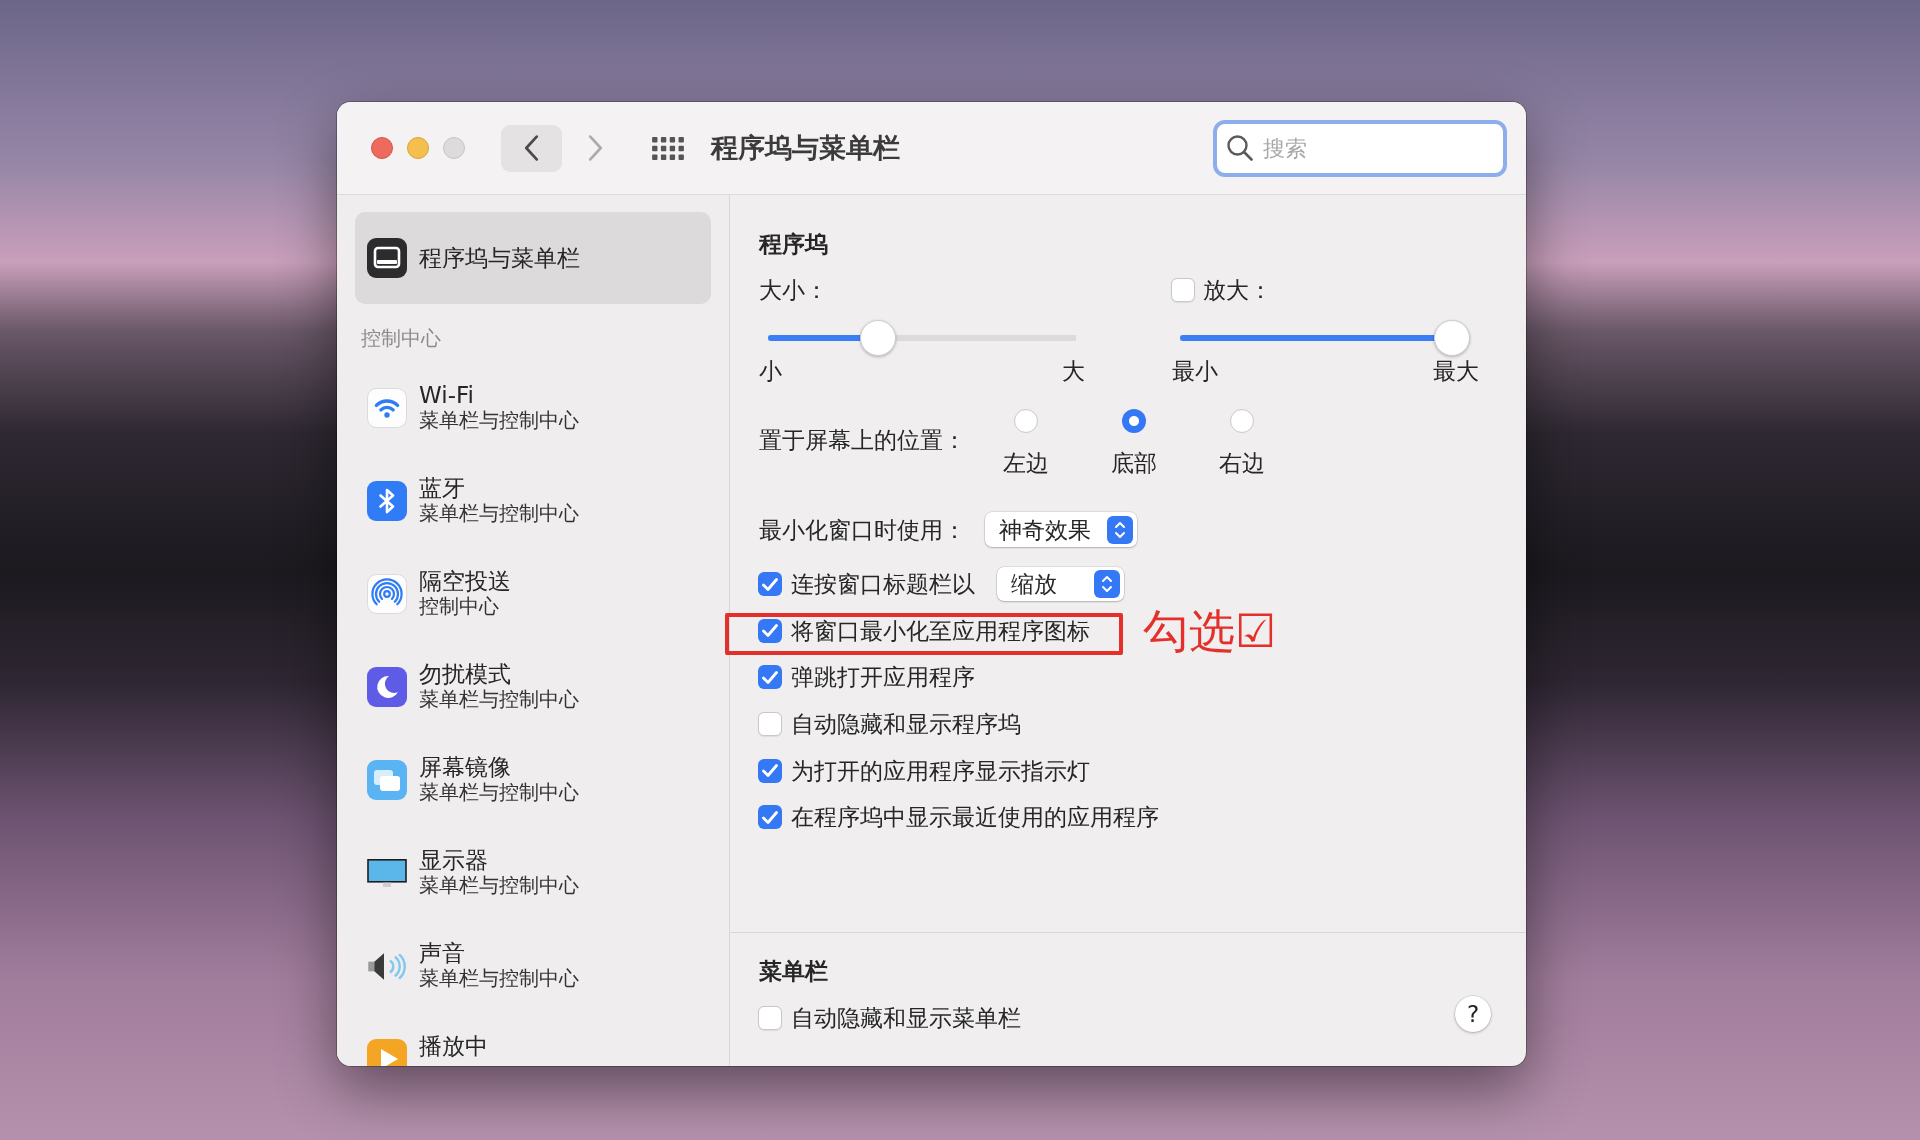 Image resolution: width=1920 pixels, height=1140 pixels. Describe the element at coordinates (1360, 148) in the screenshot. I see `search-field: 搜索` at that location.